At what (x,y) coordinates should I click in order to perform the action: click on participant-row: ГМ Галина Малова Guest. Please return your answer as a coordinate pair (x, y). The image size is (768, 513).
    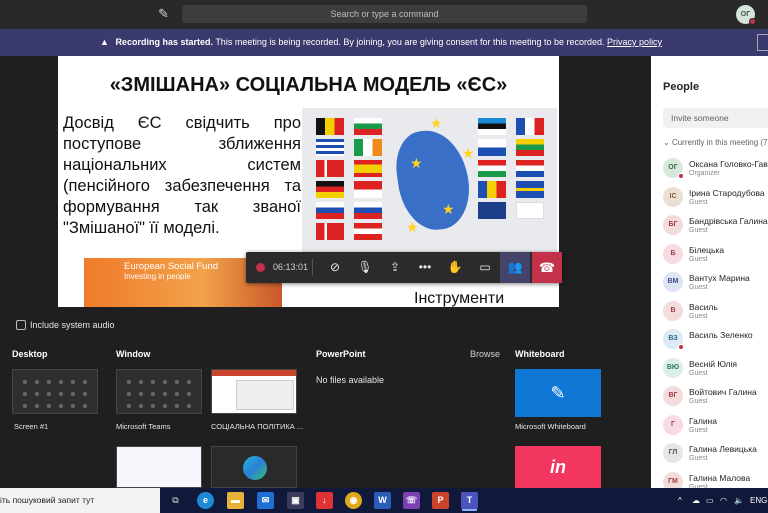
    Looking at the image, I should click on (715, 478).